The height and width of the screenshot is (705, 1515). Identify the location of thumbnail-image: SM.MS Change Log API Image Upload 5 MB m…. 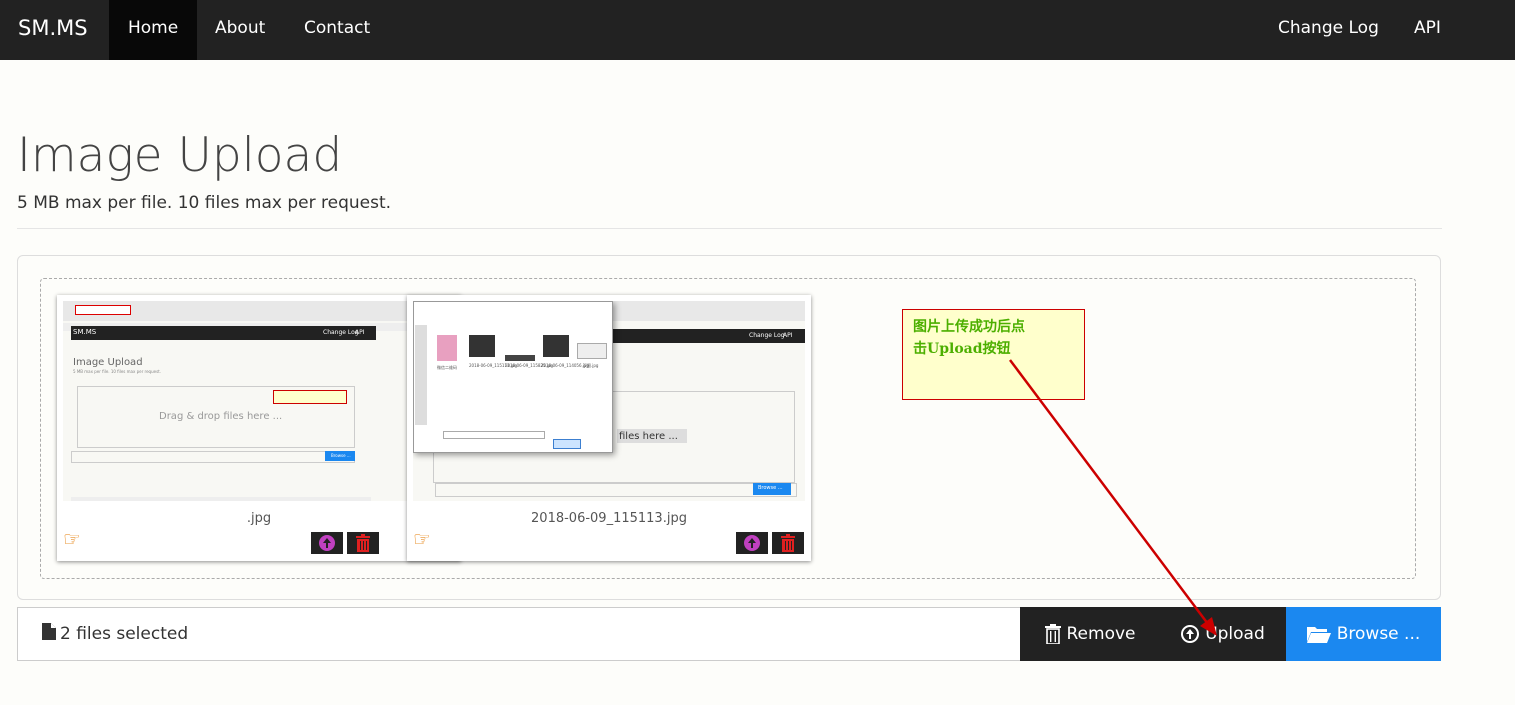
(259, 401).